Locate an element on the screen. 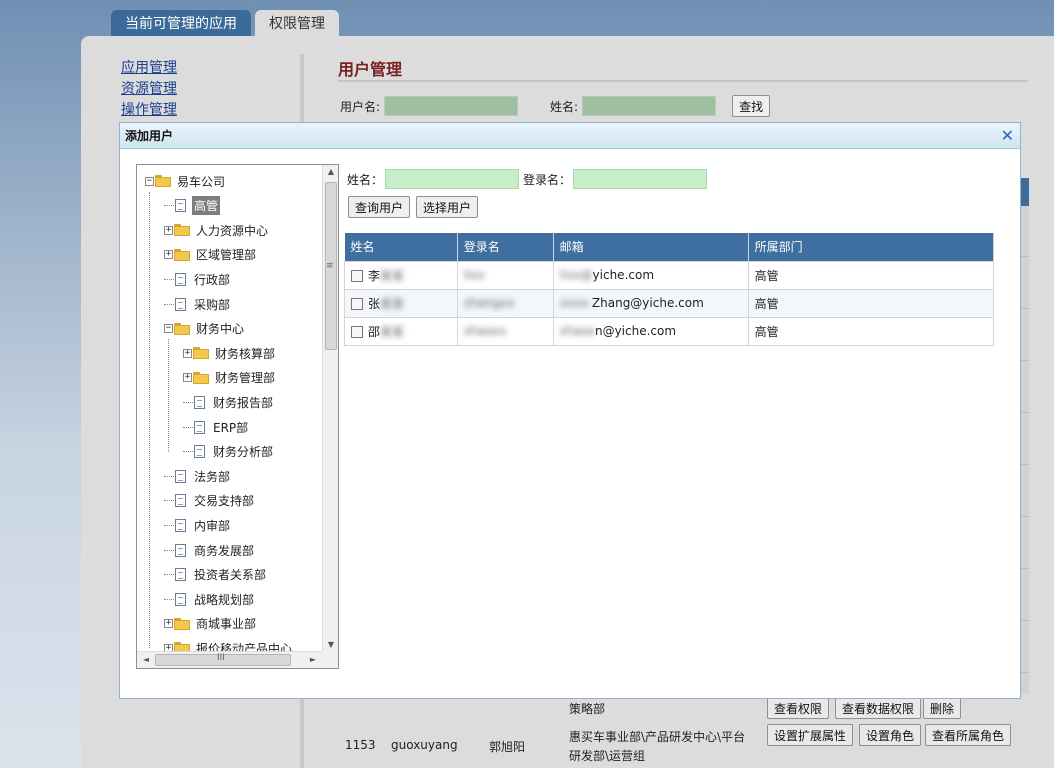  tree-node: − 易车公司 is located at coordinates (186, 181).